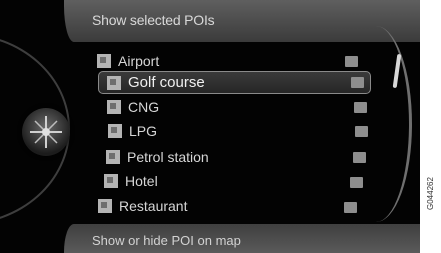 This screenshot has width=441, height=253. I want to click on hotel-icon, so click(111, 181).